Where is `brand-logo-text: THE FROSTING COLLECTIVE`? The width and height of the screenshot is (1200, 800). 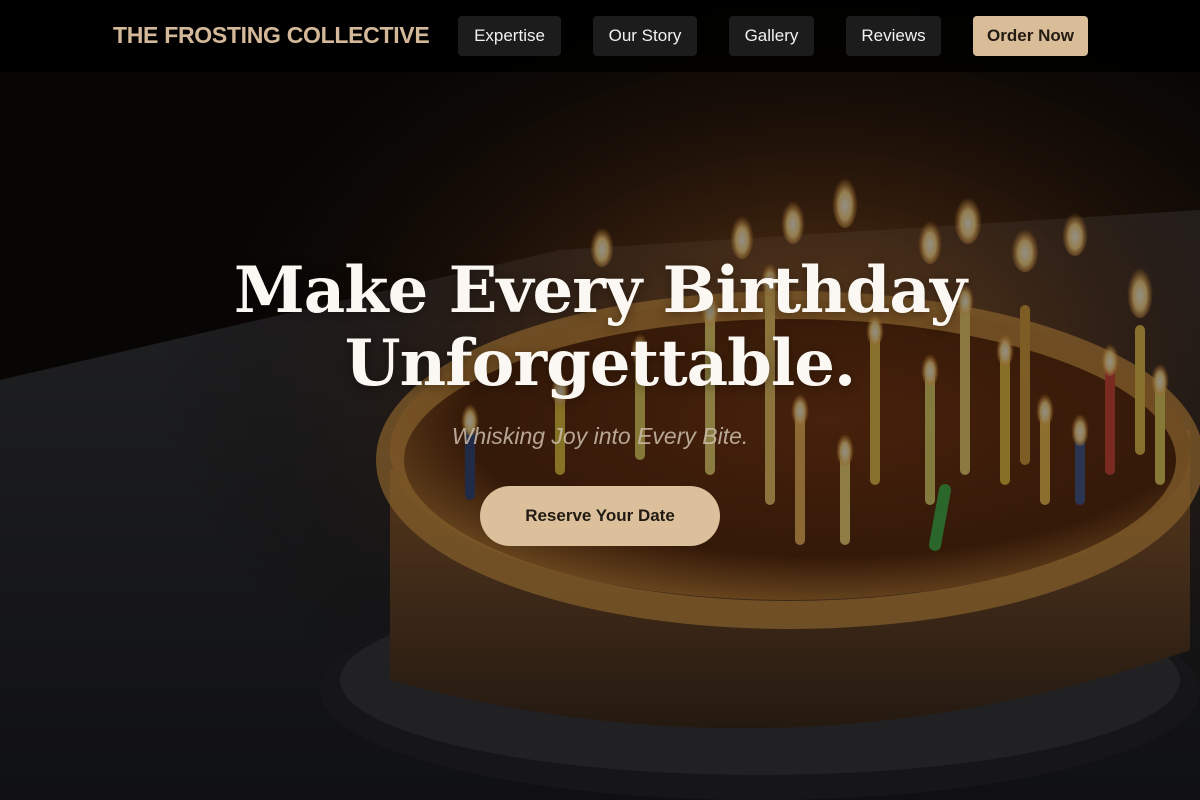
brand-logo-text: THE FROSTING COLLECTIVE is located at coordinates (271, 35).